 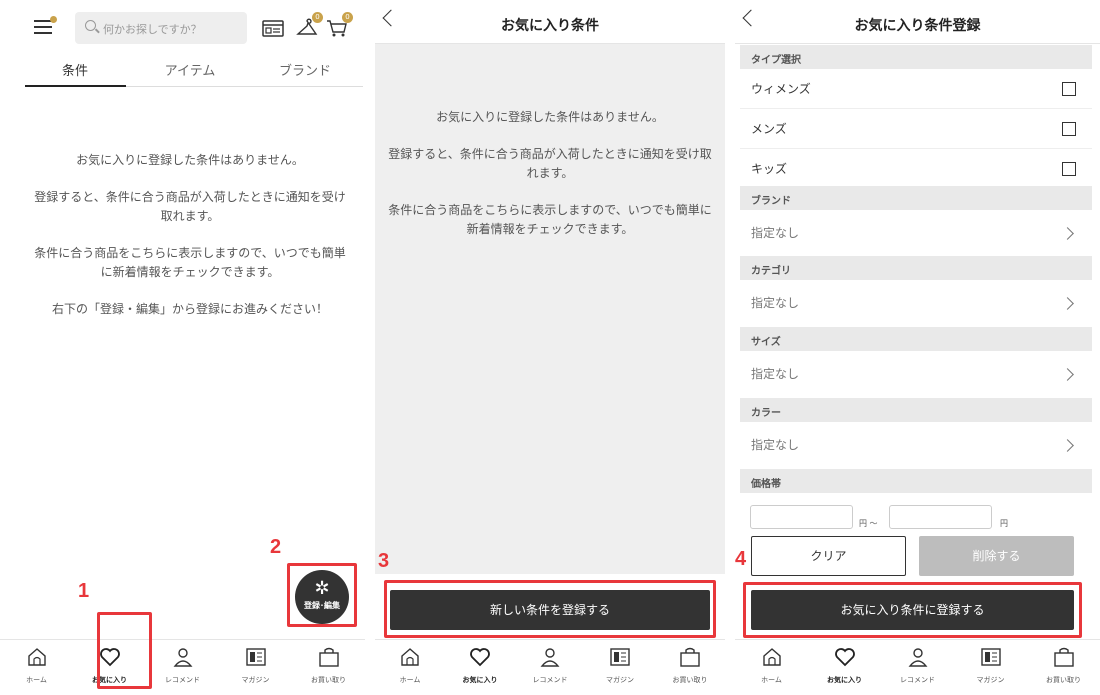 What do you see at coordinates (916, 89) in the screenshot?
I see `type-row-womens: ウィメンズ` at bounding box center [916, 89].